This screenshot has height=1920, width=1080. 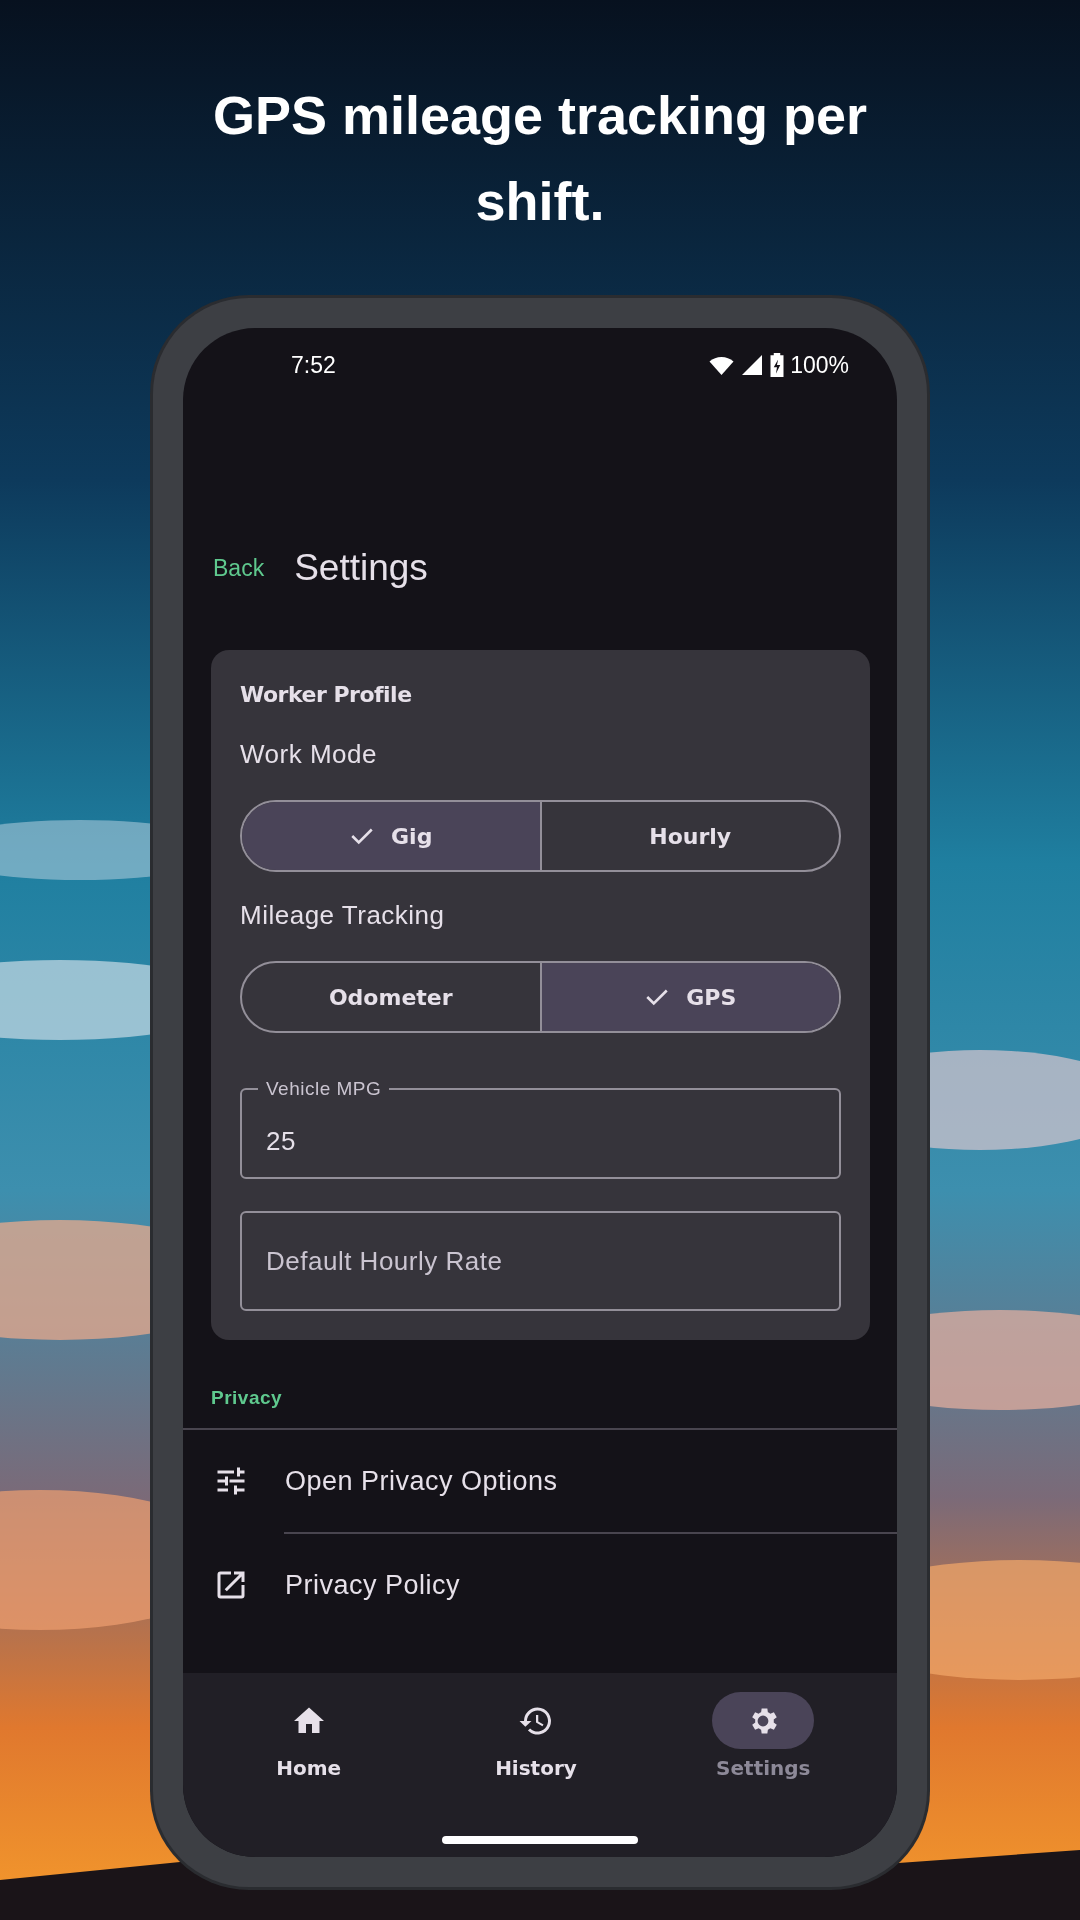 I want to click on battery-icon, so click(x=777, y=365).